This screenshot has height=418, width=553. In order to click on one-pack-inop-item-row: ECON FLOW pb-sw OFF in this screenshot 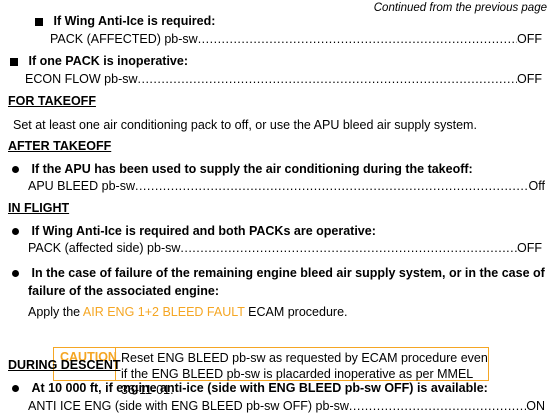, I will do `click(283, 79)`.